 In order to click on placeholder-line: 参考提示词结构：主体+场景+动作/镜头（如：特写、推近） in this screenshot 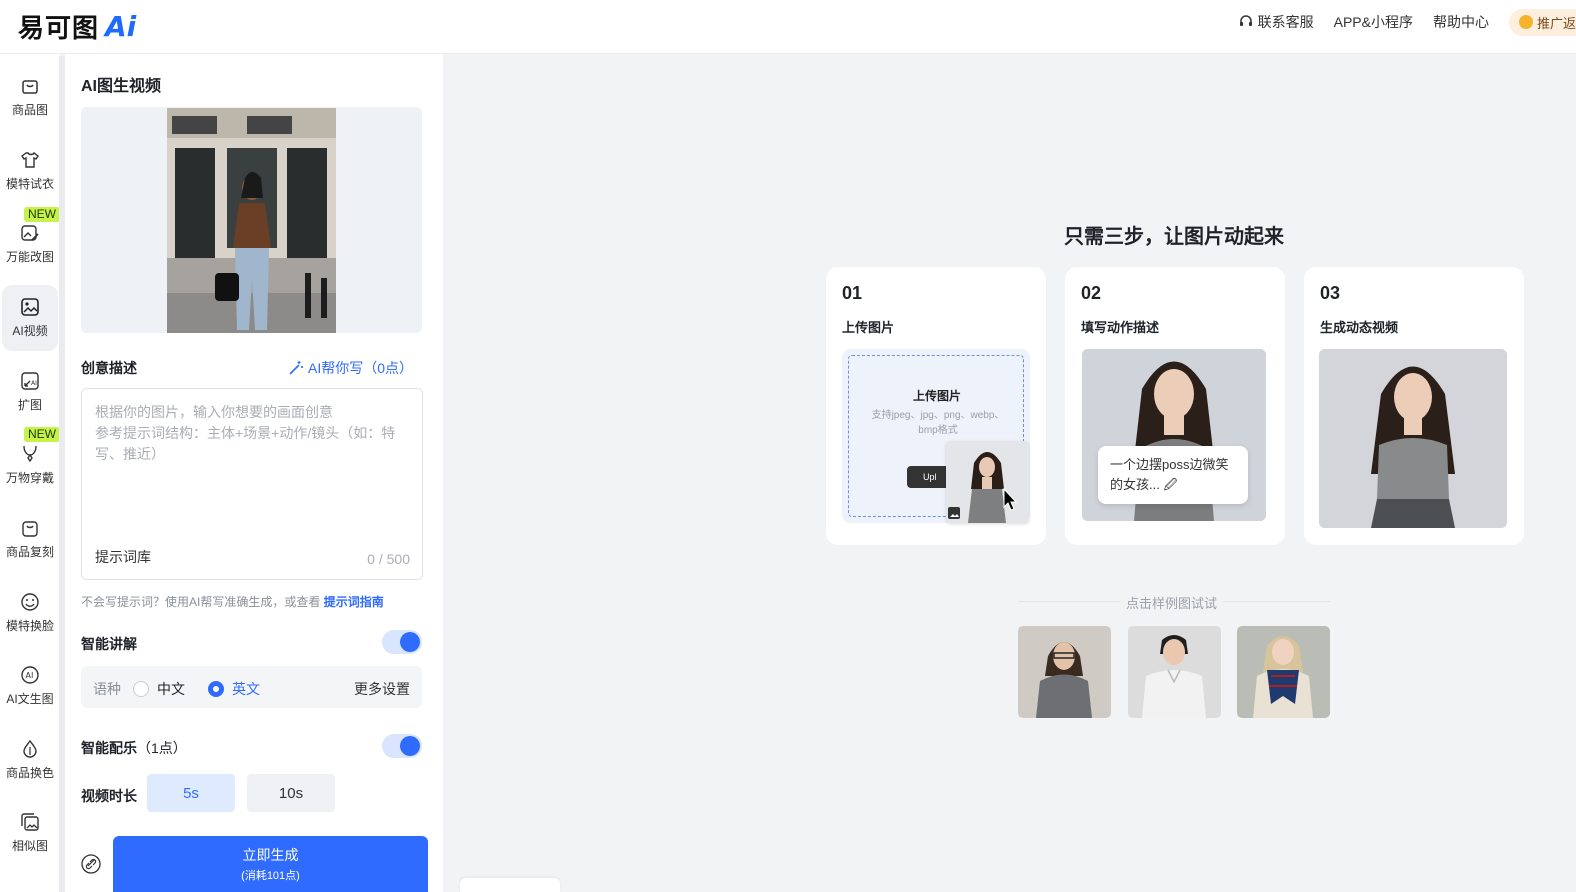, I will do `click(245, 443)`.